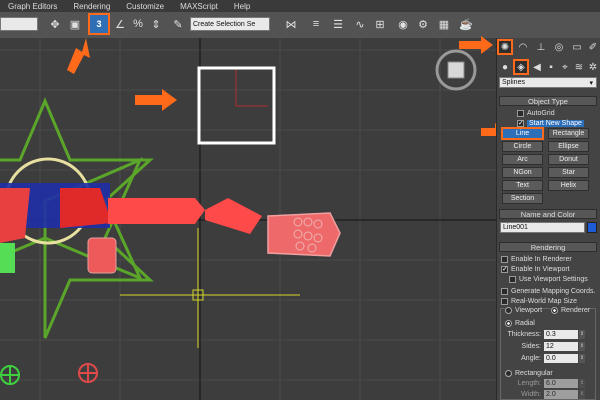  What do you see at coordinates (541, 47) in the screenshot?
I see `hierarchy-tab-icon: ⊥` at bounding box center [541, 47].